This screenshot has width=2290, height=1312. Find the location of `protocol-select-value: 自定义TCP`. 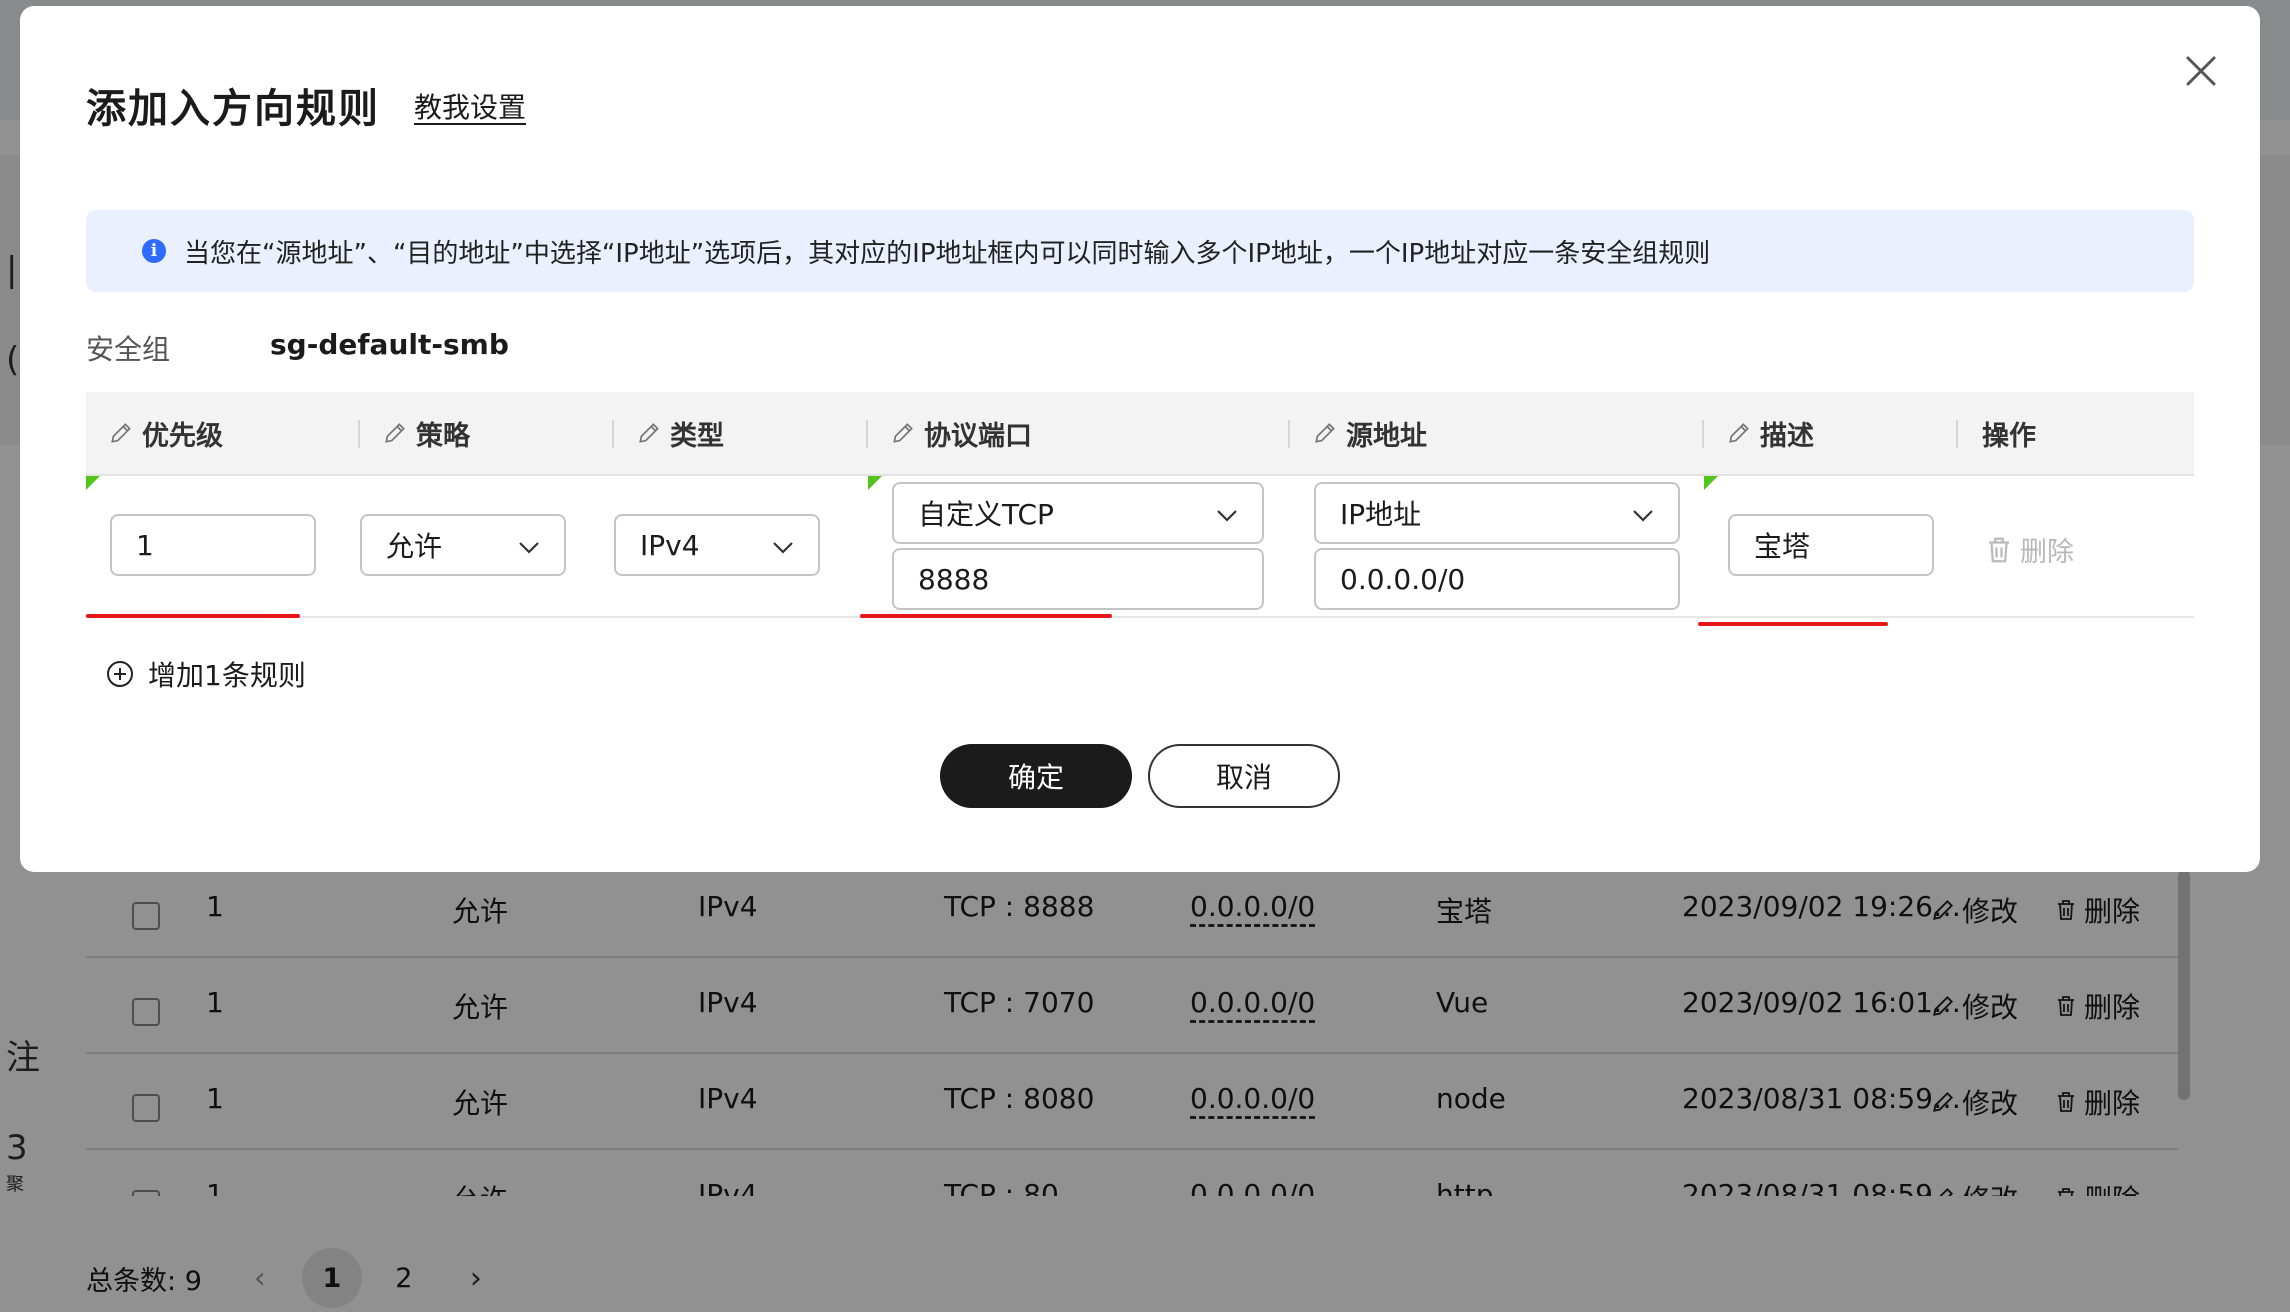

protocol-select-value: 自定义TCP is located at coordinates (986, 514).